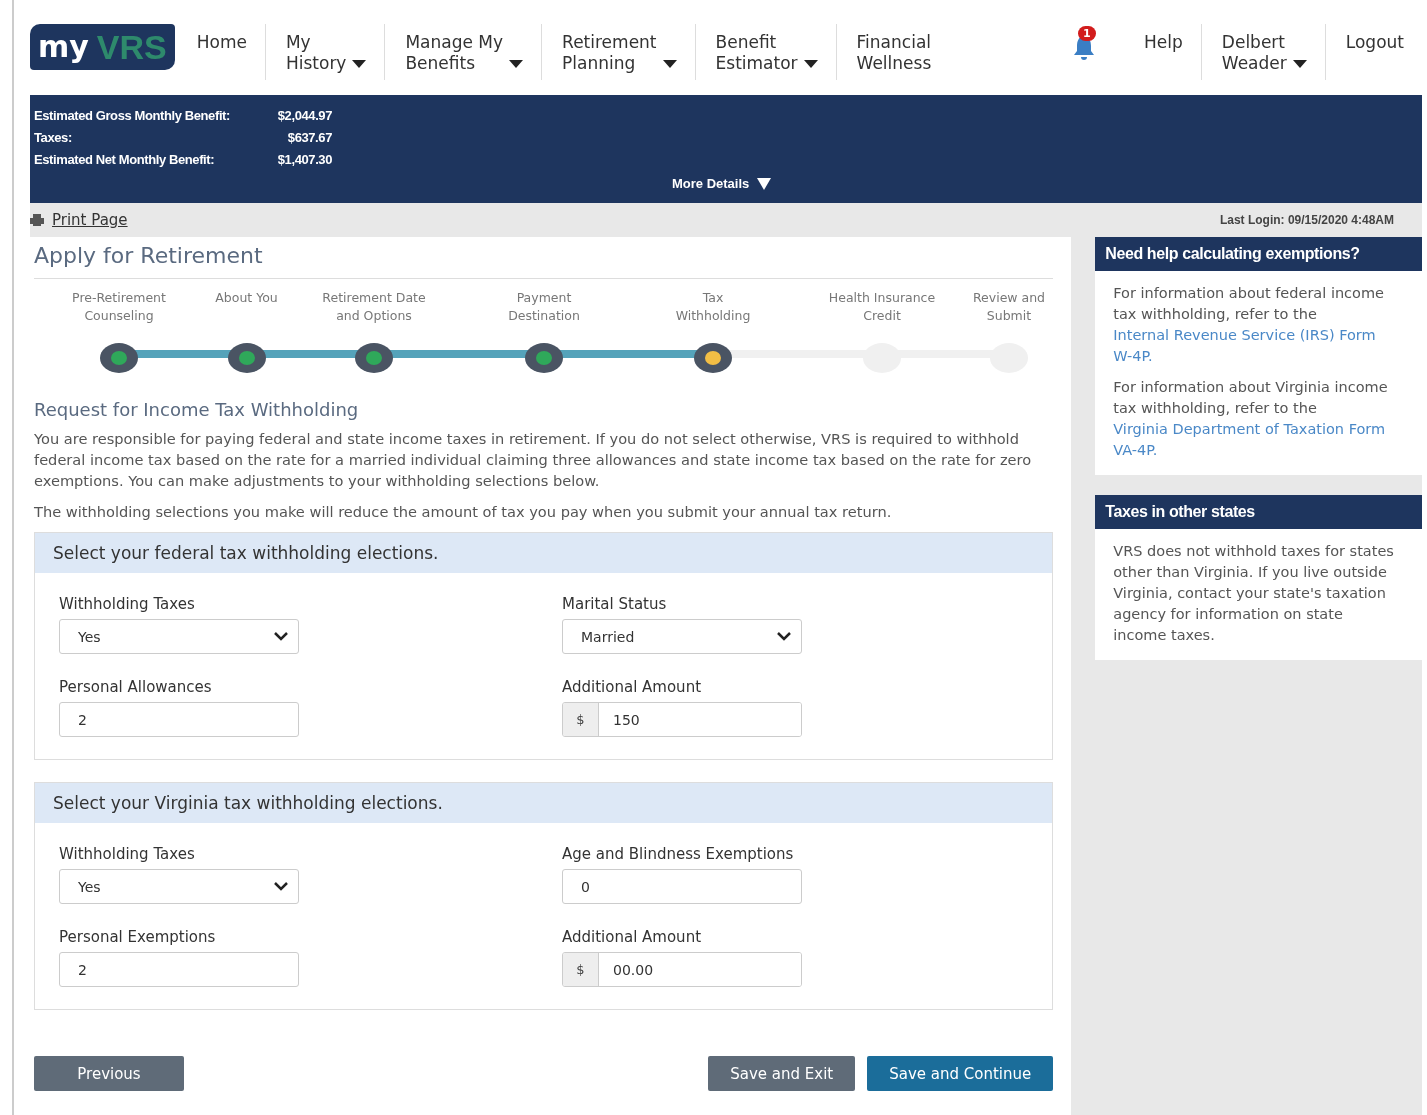 Image resolution: width=1427 pixels, height=1115 pixels. What do you see at coordinates (678, 854) in the screenshot?
I see `field-label: Age and Blindness Exemptions` at bounding box center [678, 854].